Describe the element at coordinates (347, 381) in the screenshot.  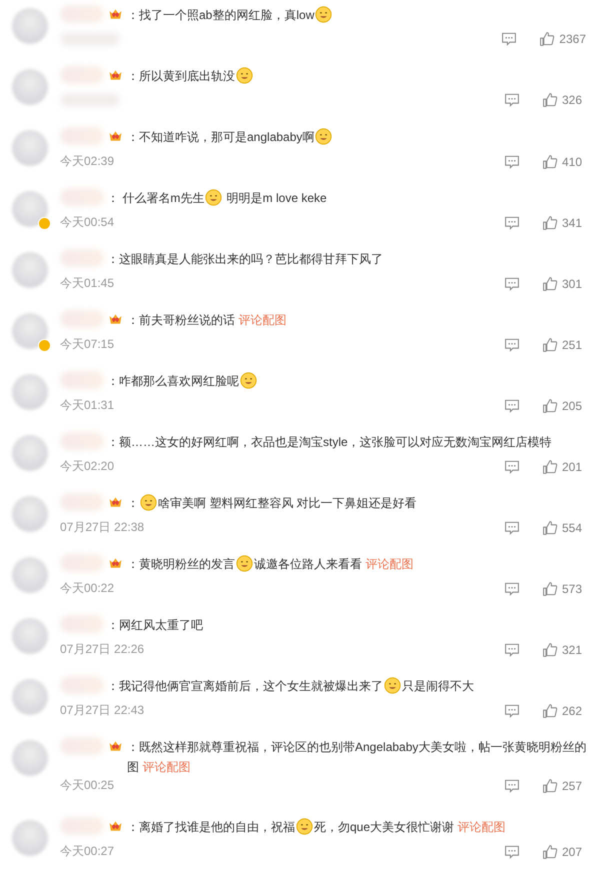
I see `comment-text: ：咋都那么喜欢网红脸呢` at that location.